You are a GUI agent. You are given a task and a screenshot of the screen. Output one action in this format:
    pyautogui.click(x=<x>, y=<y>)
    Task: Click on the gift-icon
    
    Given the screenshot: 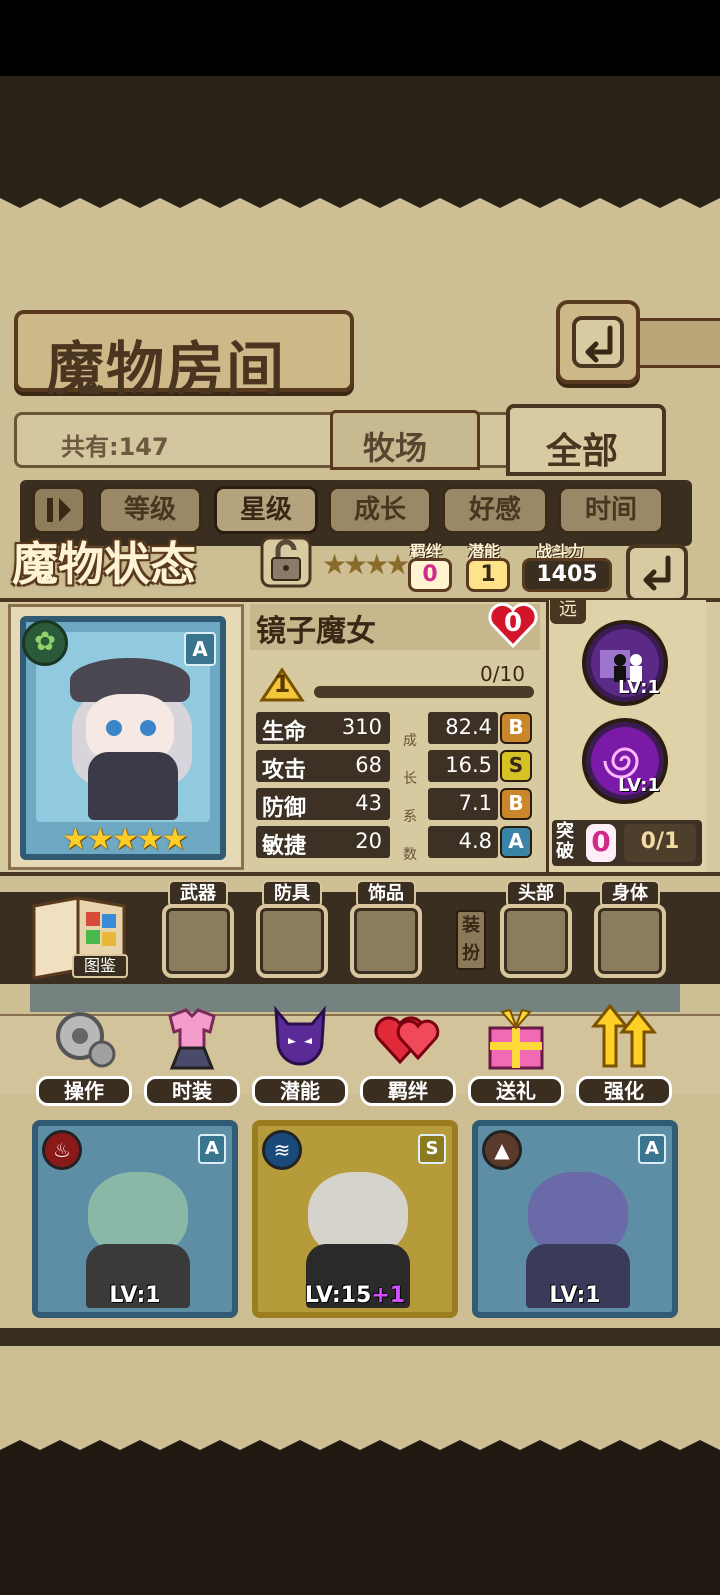 What is the action you would take?
    pyautogui.click(x=516, y=1039)
    